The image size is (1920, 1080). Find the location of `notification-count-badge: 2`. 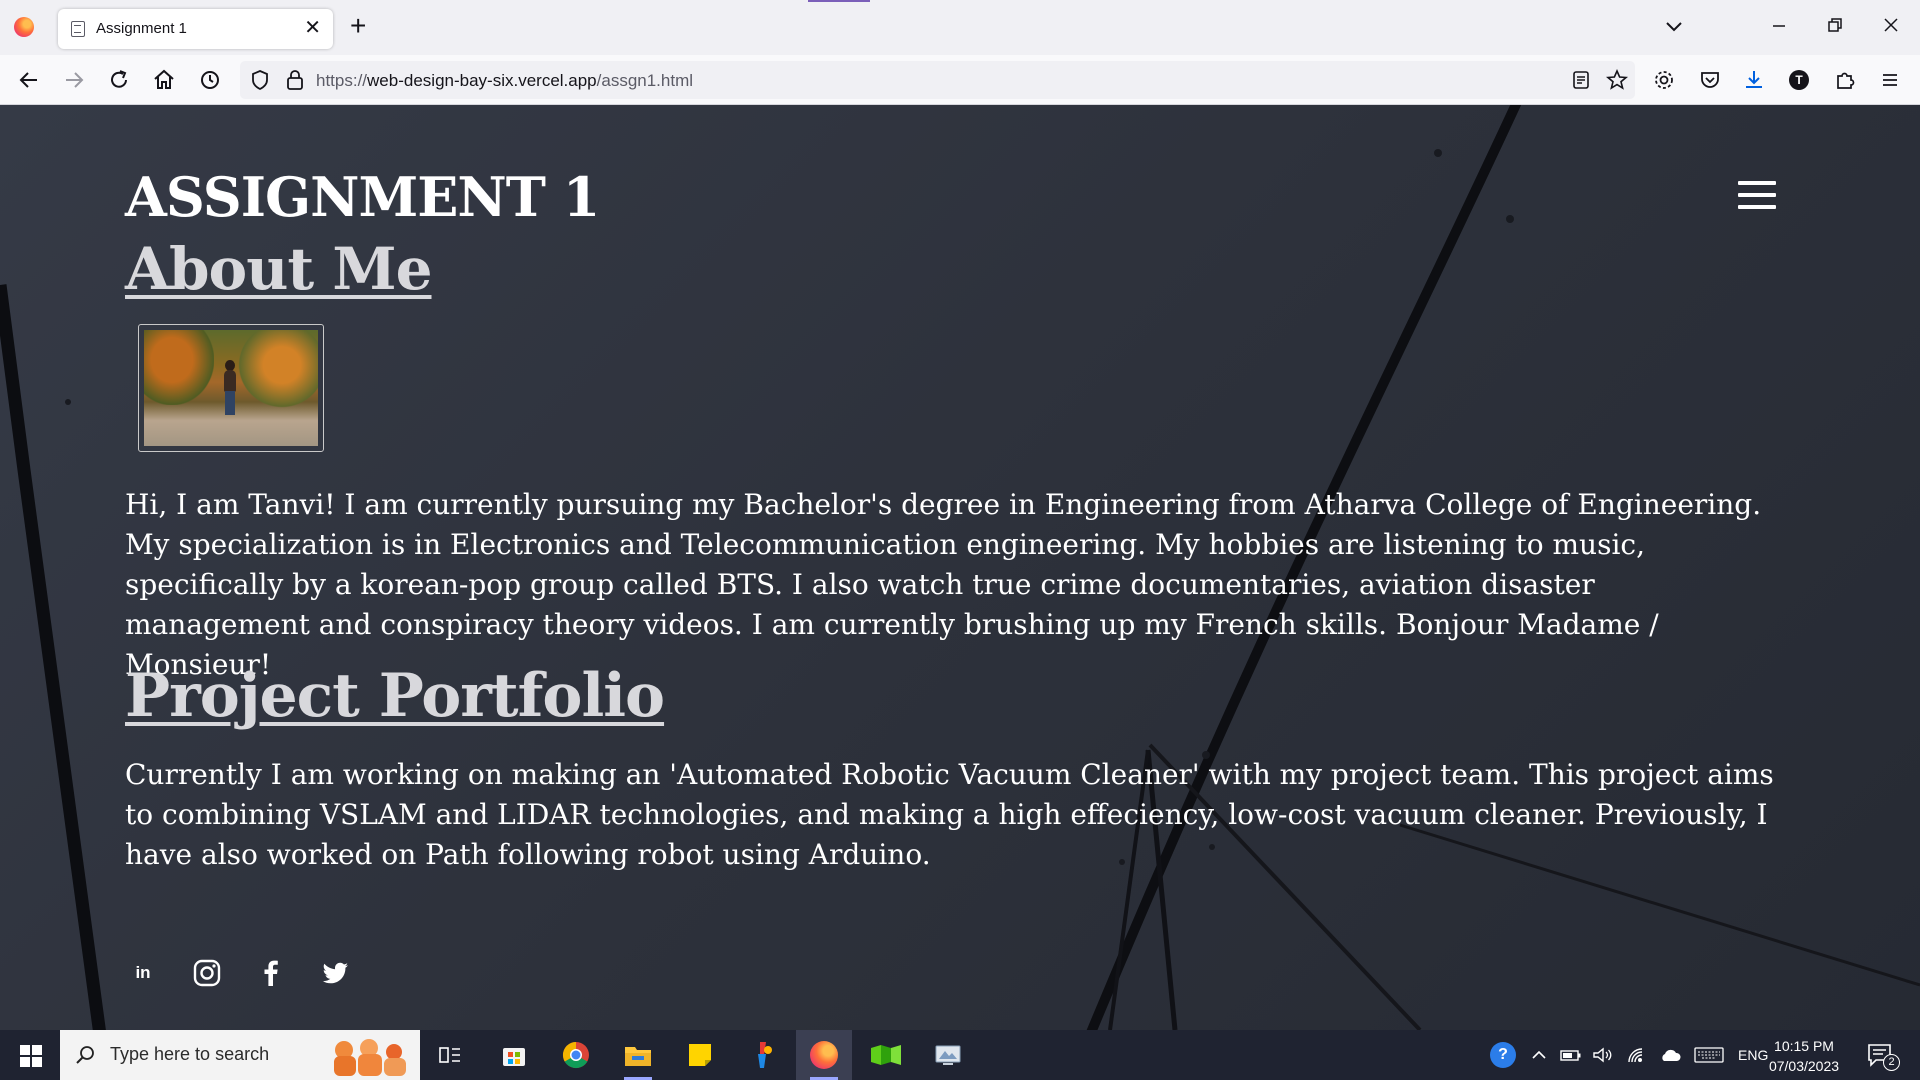

notification-count-badge: 2 is located at coordinates (1891, 1062).